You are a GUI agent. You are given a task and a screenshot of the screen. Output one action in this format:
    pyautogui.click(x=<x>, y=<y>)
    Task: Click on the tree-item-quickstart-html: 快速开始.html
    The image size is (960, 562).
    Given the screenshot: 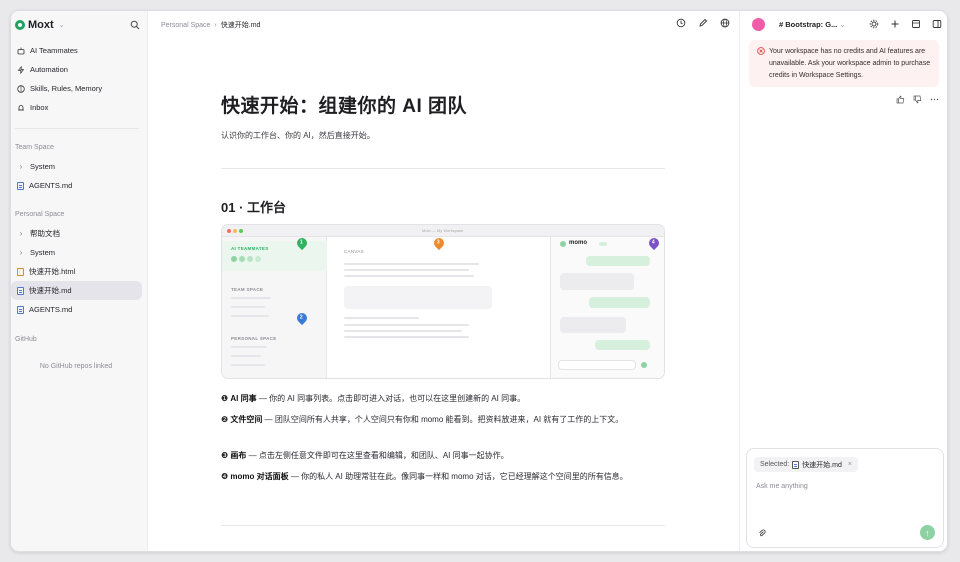 What is the action you would take?
    pyautogui.click(x=79, y=271)
    